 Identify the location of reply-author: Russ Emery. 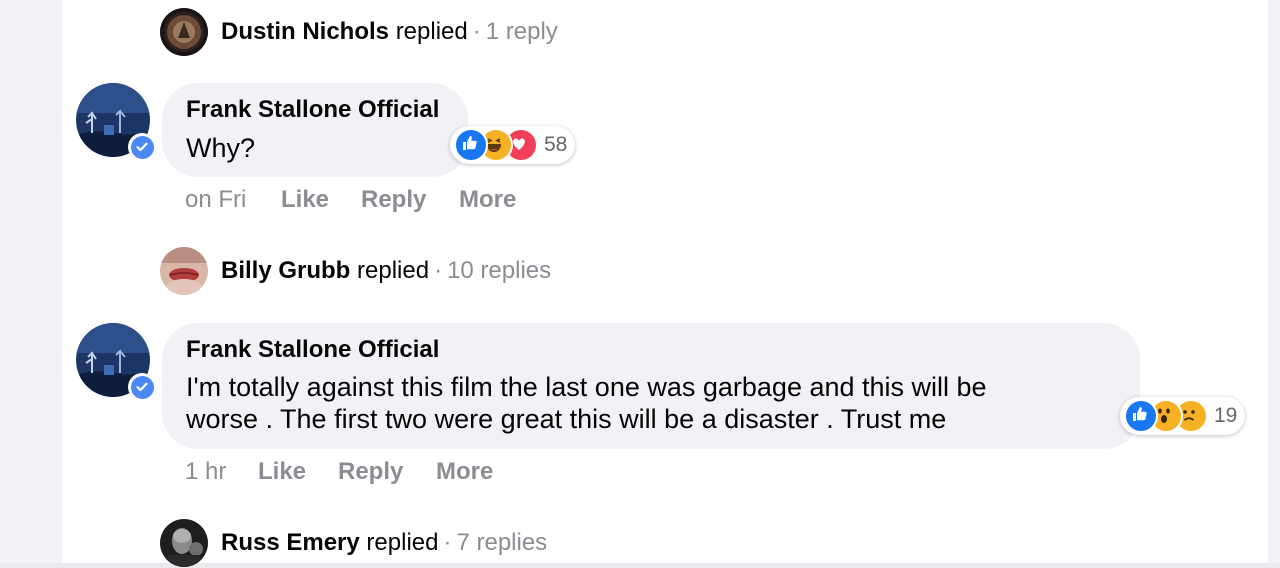
(290, 542).